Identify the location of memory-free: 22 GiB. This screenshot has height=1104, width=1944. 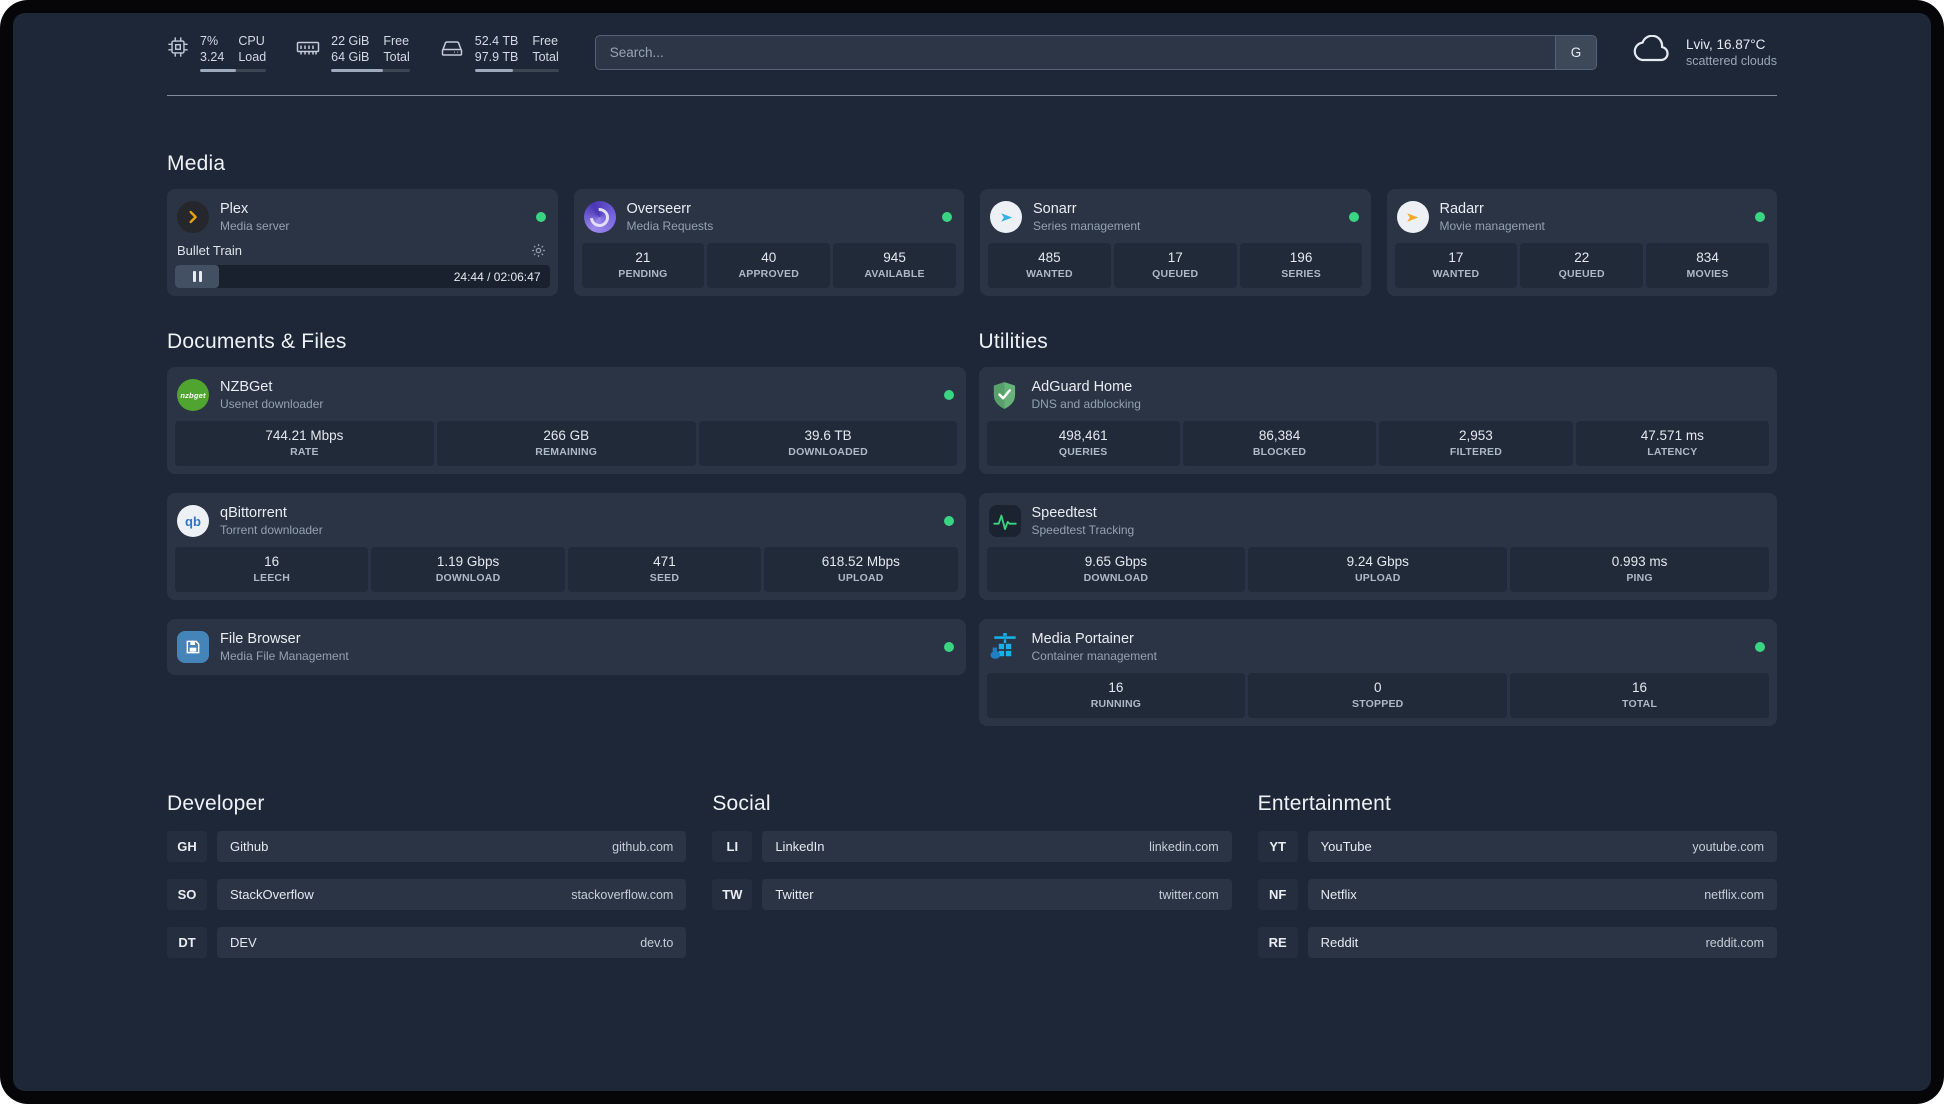
(350, 41).